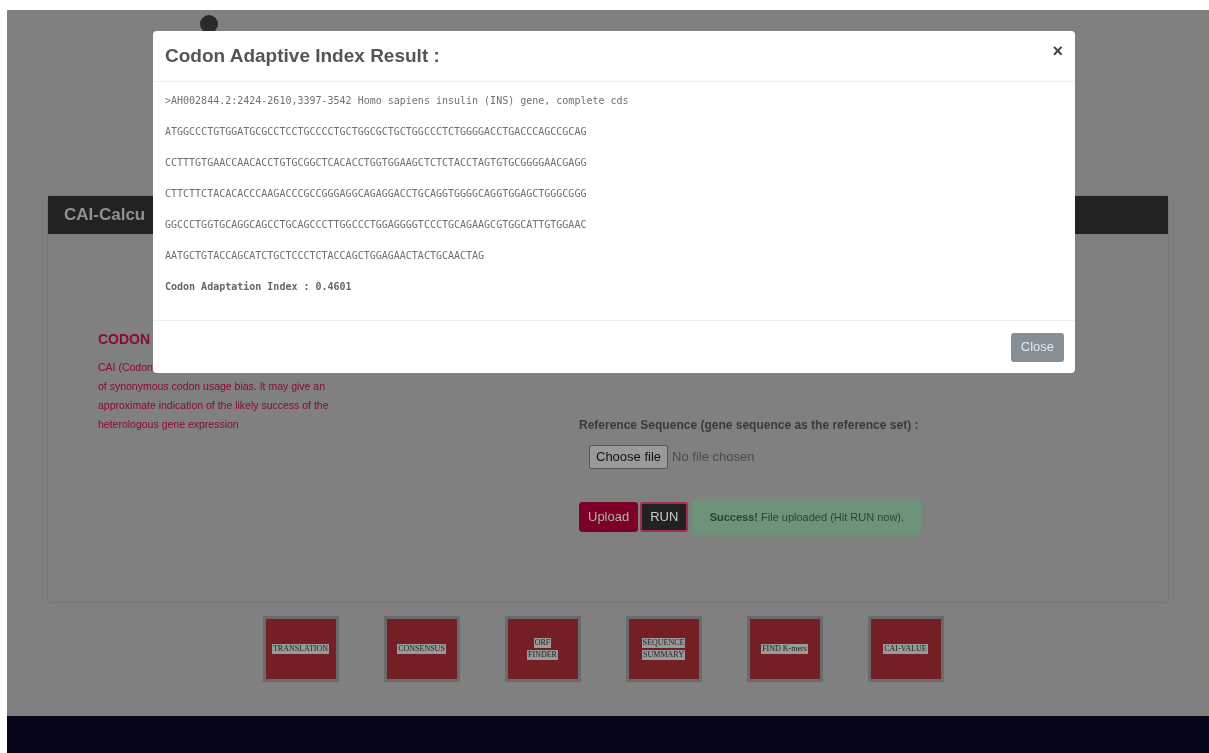 The image size is (1209, 753). Describe the element at coordinates (258, 287) in the screenshot. I see `result-text: Codon Adaptation Index : 0.4601` at that location.